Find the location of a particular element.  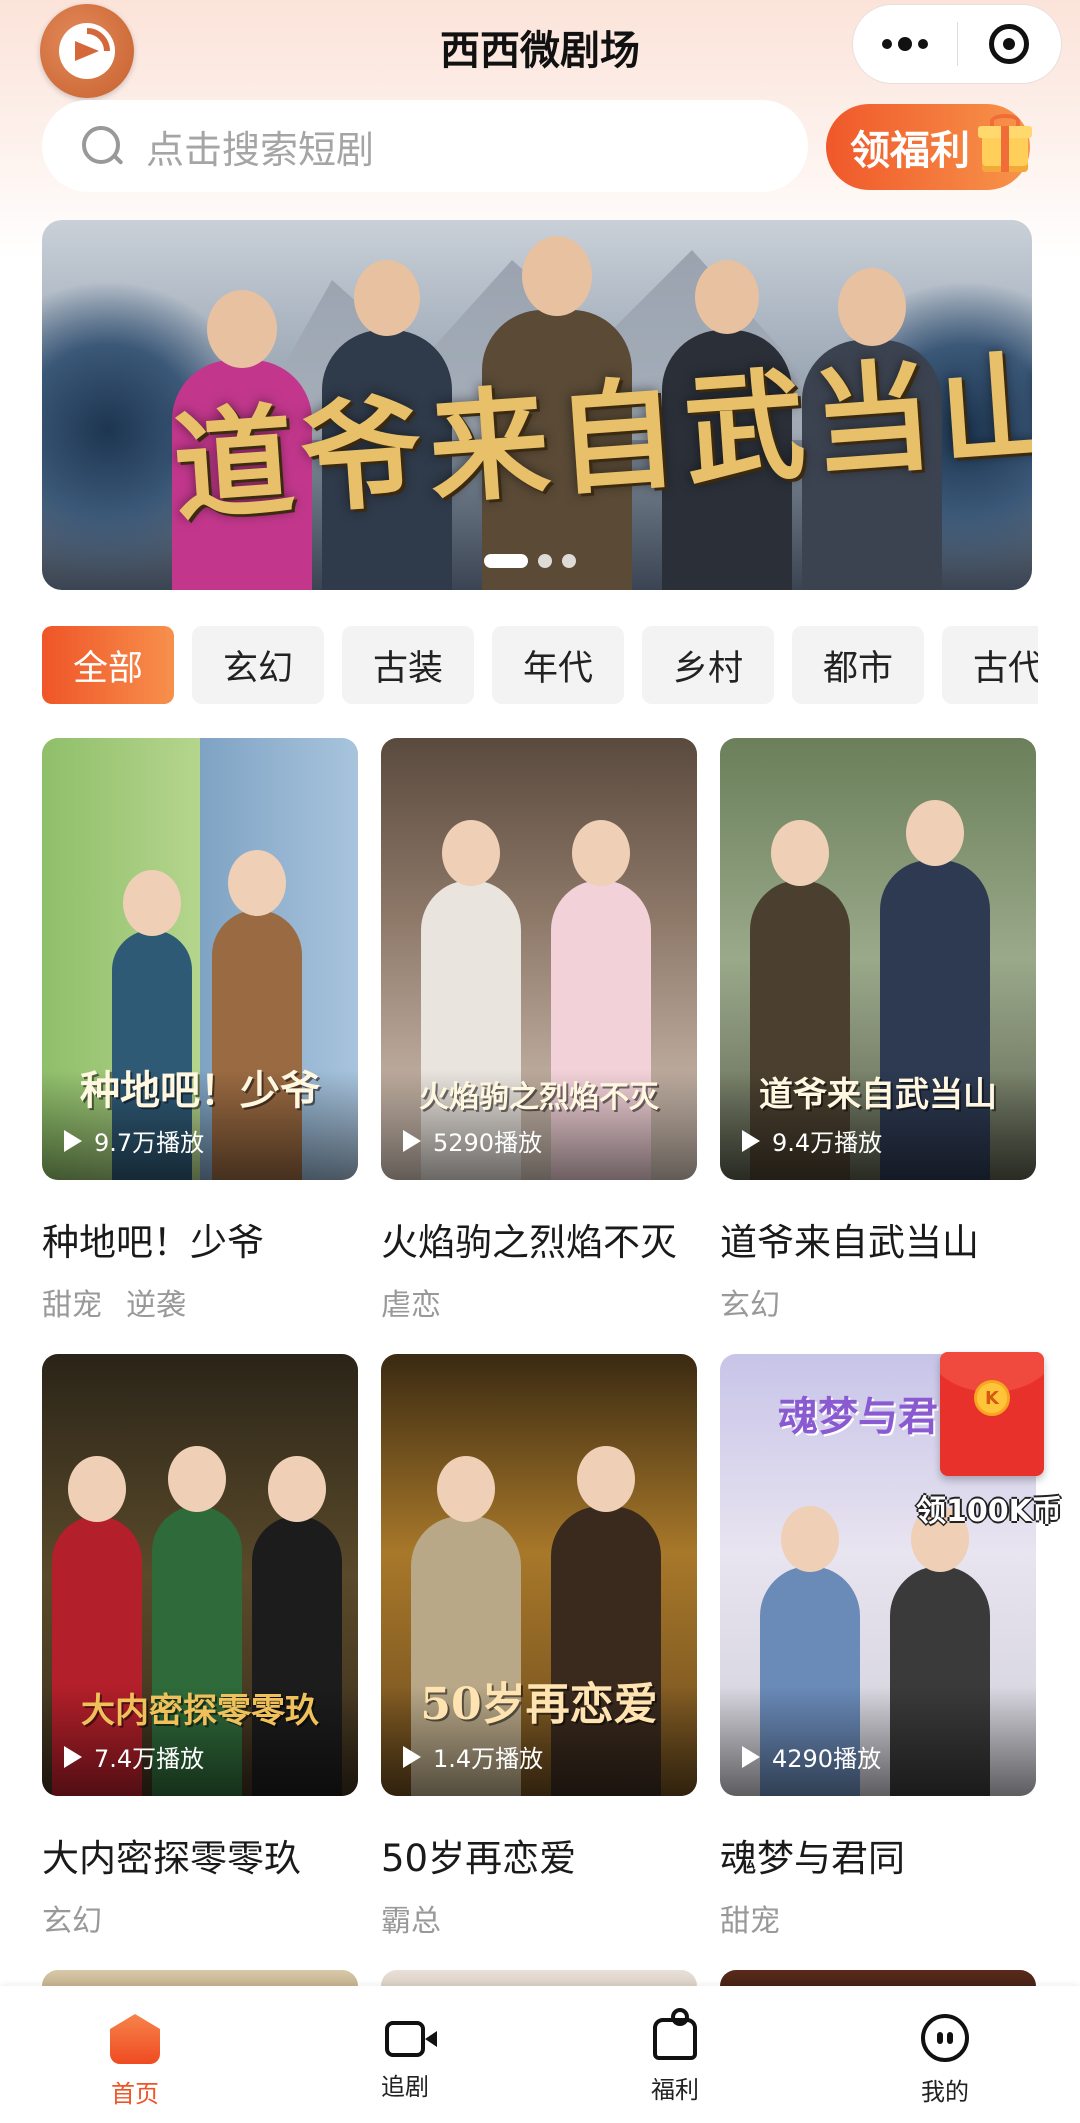

tabbar-item-home: 首页 is located at coordinates (135, 2054).